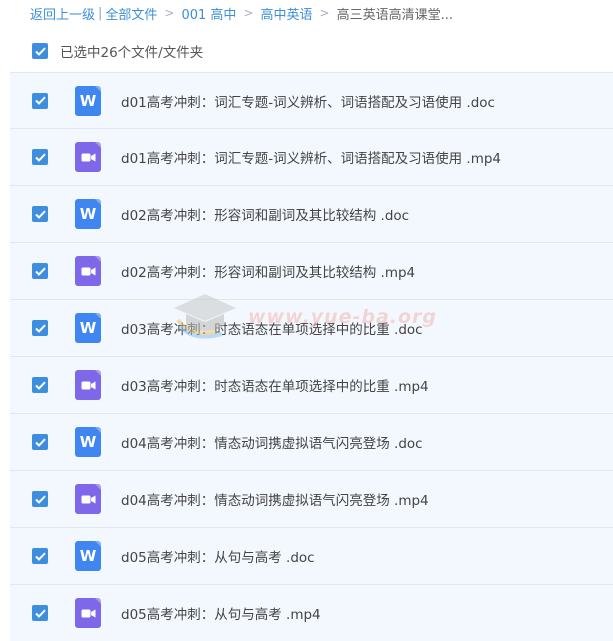  What do you see at coordinates (62, 13) in the screenshot?
I see `back-link: 返回上一级` at bounding box center [62, 13].